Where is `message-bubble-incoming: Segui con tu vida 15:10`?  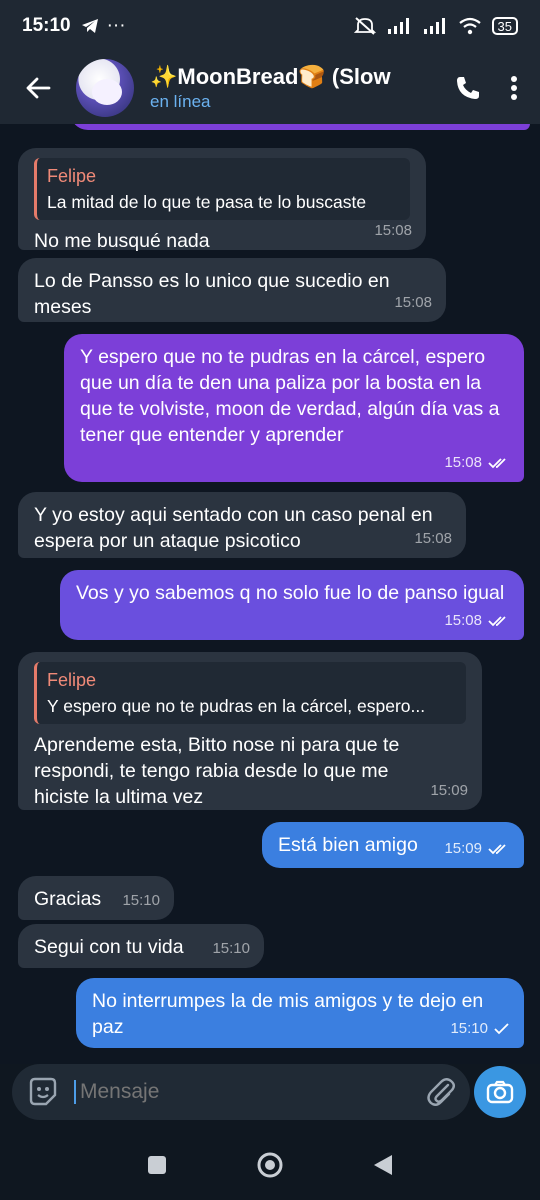
message-bubble-incoming: Segui con tu vida 15:10 is located at coordinates (141, 946).